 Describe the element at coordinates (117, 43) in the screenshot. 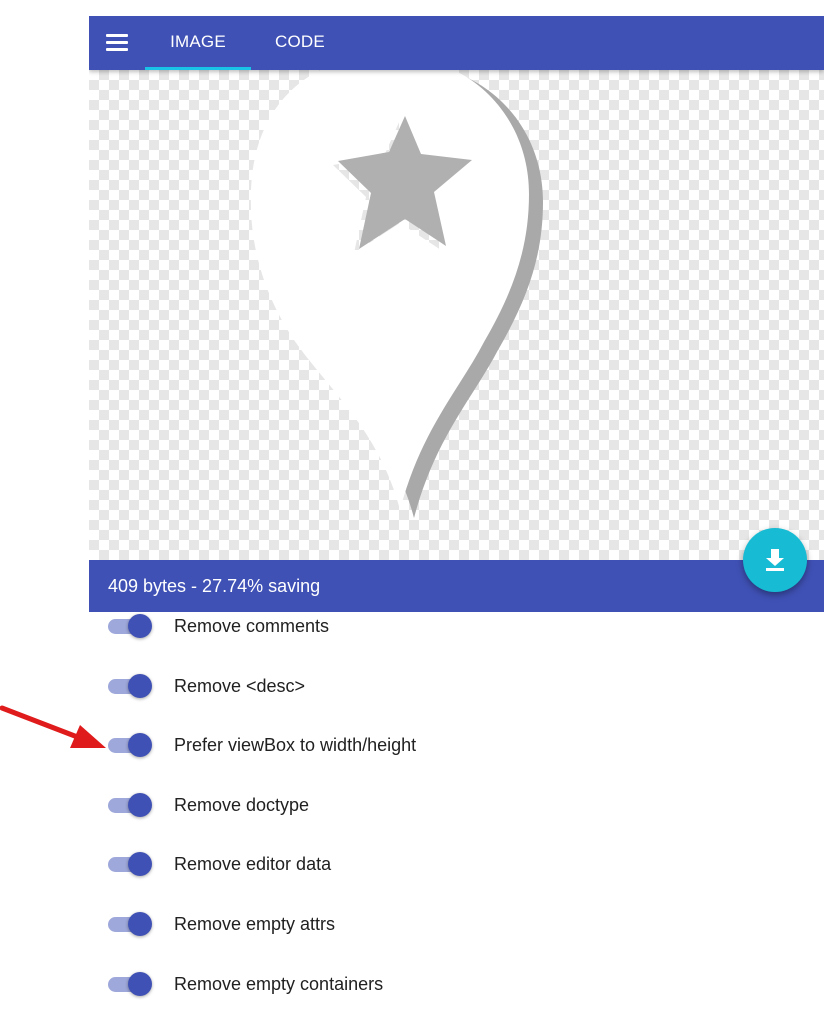

I see `hamburger-menu-icon` at that location.